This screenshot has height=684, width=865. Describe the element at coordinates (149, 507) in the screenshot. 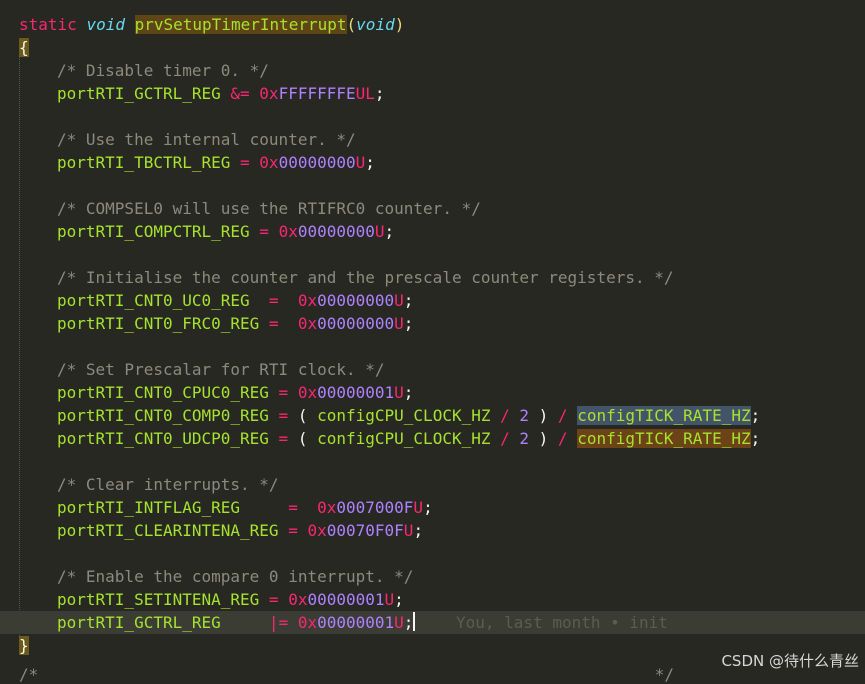

I see `register-name: portRTI_INTFLAG_REG` at that location.